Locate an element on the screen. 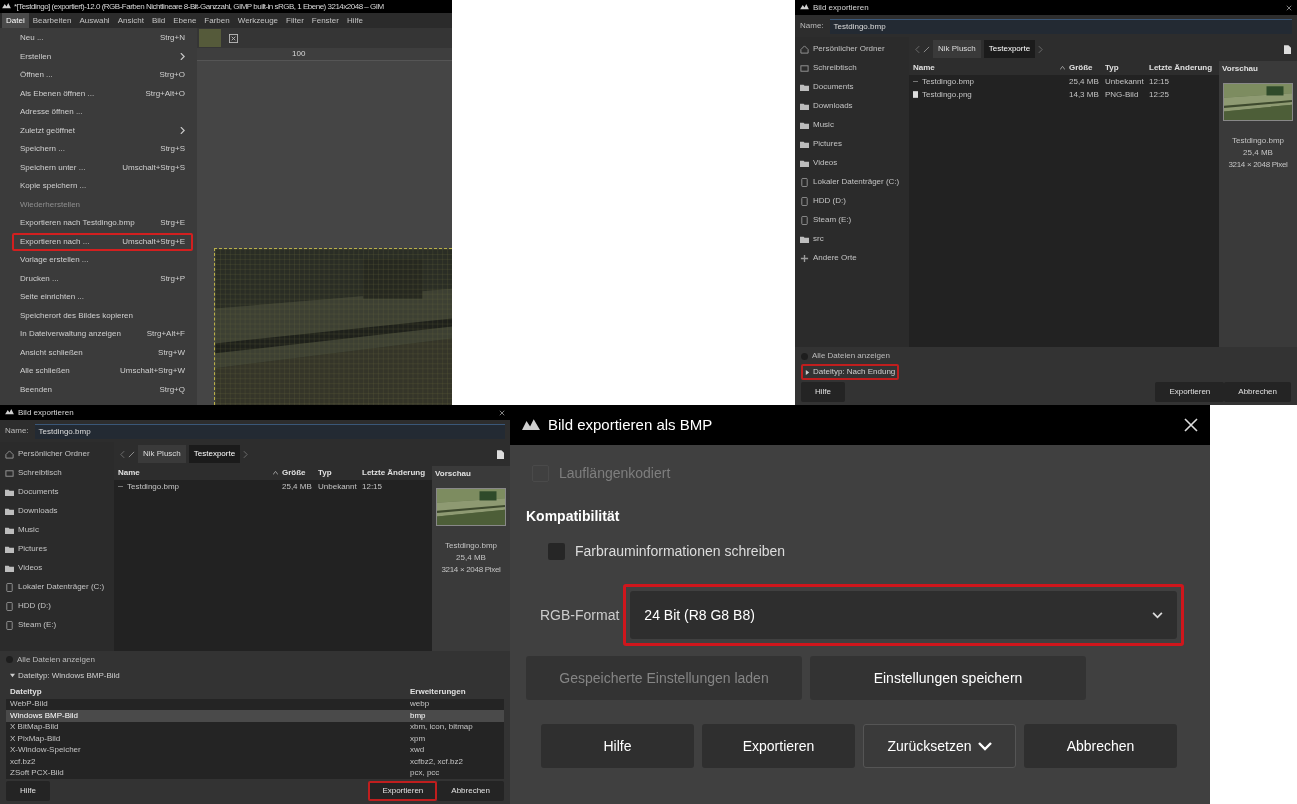 Image resolution: width=1297 pixels, height=804 pixels. checkbox-label: Alle Dateien anzeigen is located at coordinates (851, 356).